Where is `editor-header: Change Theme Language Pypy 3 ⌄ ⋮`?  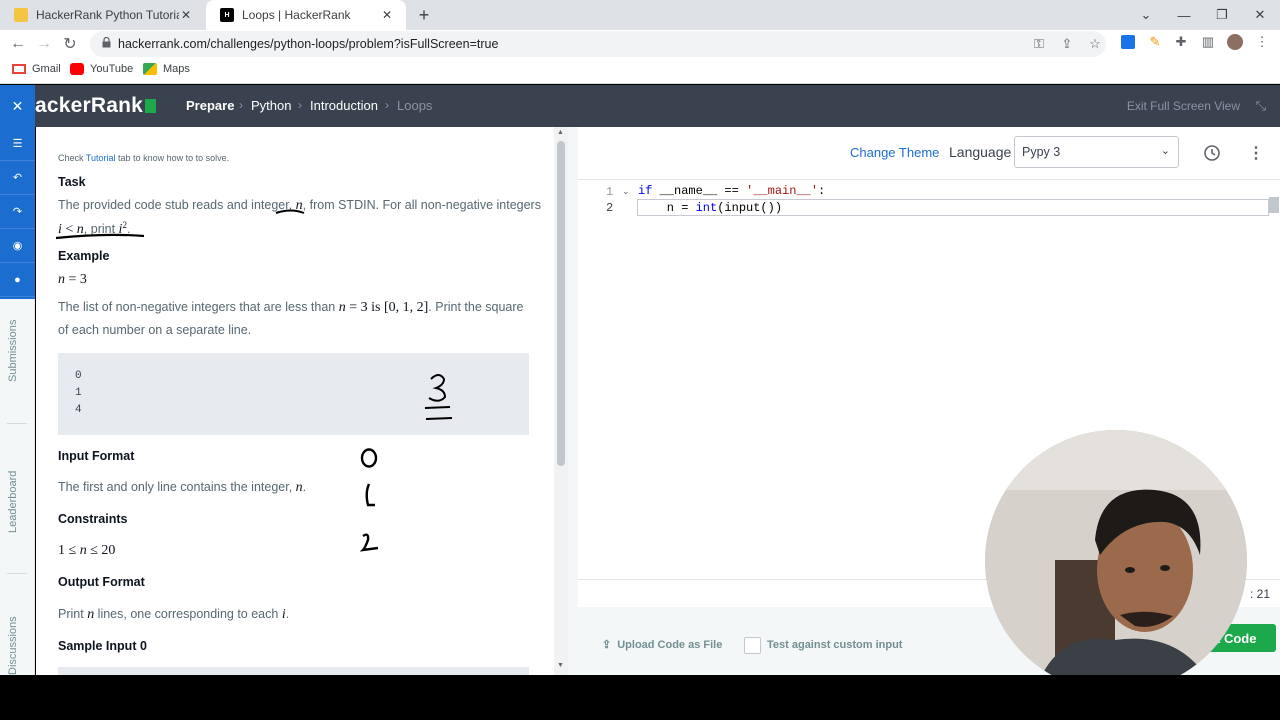 editor-header: Change Theme Language Pypy 3 ⌄ ⋮ is located at coordinates (929, 153).